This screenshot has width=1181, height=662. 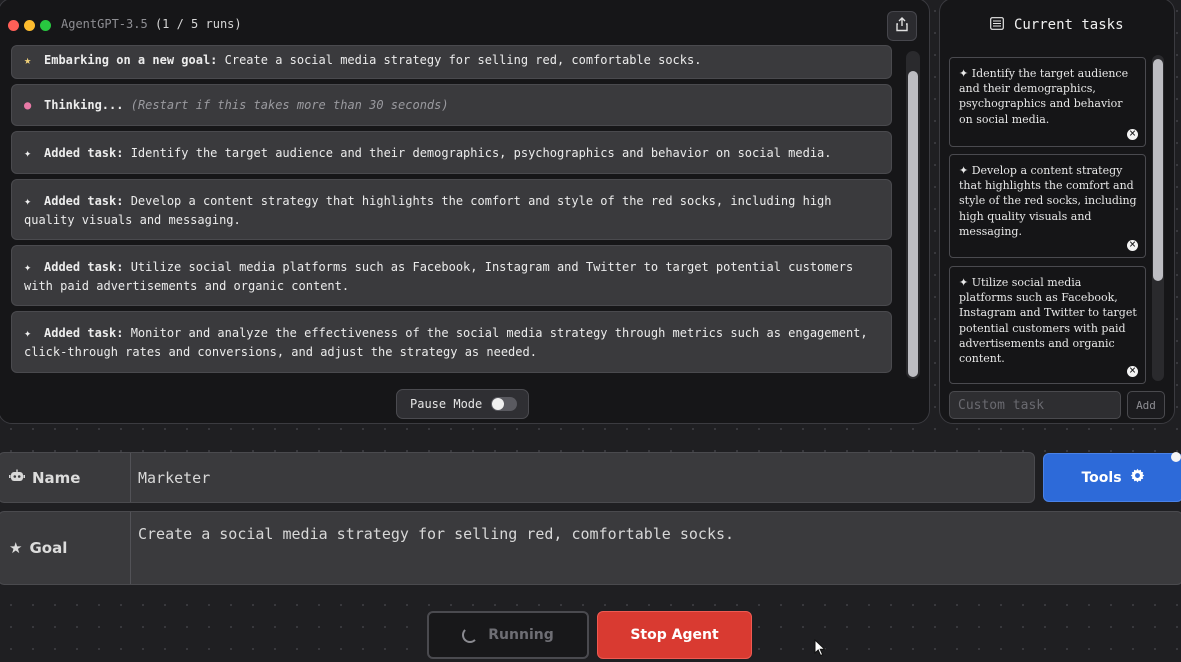 I want to click on pause-mode-label: Pause Mode, so click(x=446, y=404).